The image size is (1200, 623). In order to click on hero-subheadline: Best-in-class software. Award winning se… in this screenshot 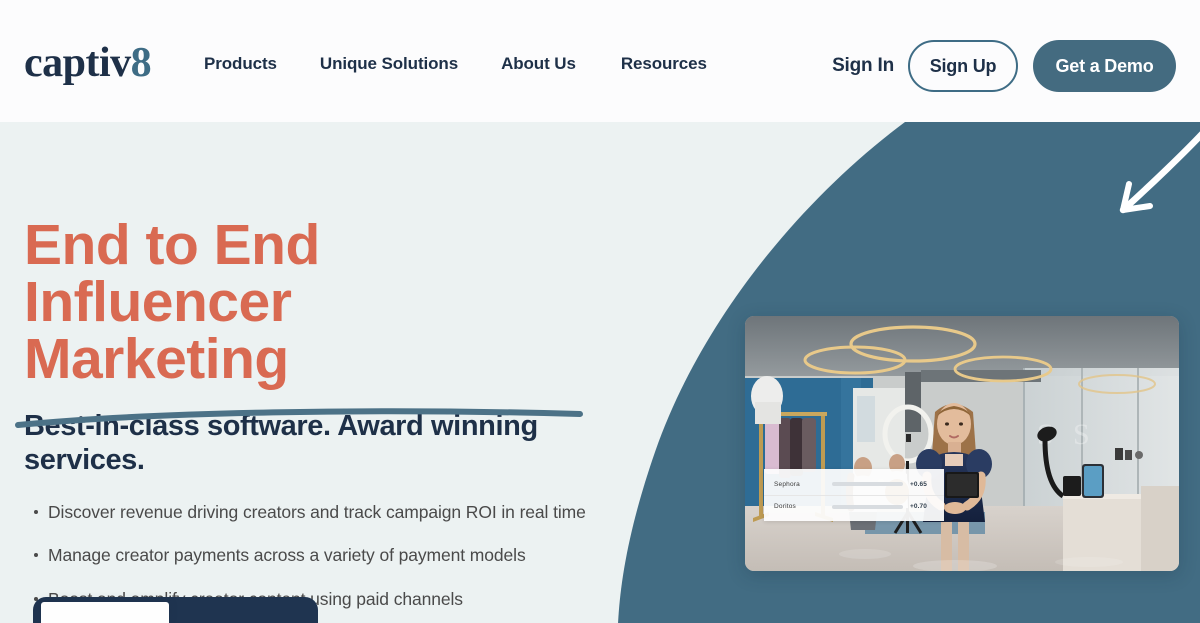, I will do `click(281, 443)`.